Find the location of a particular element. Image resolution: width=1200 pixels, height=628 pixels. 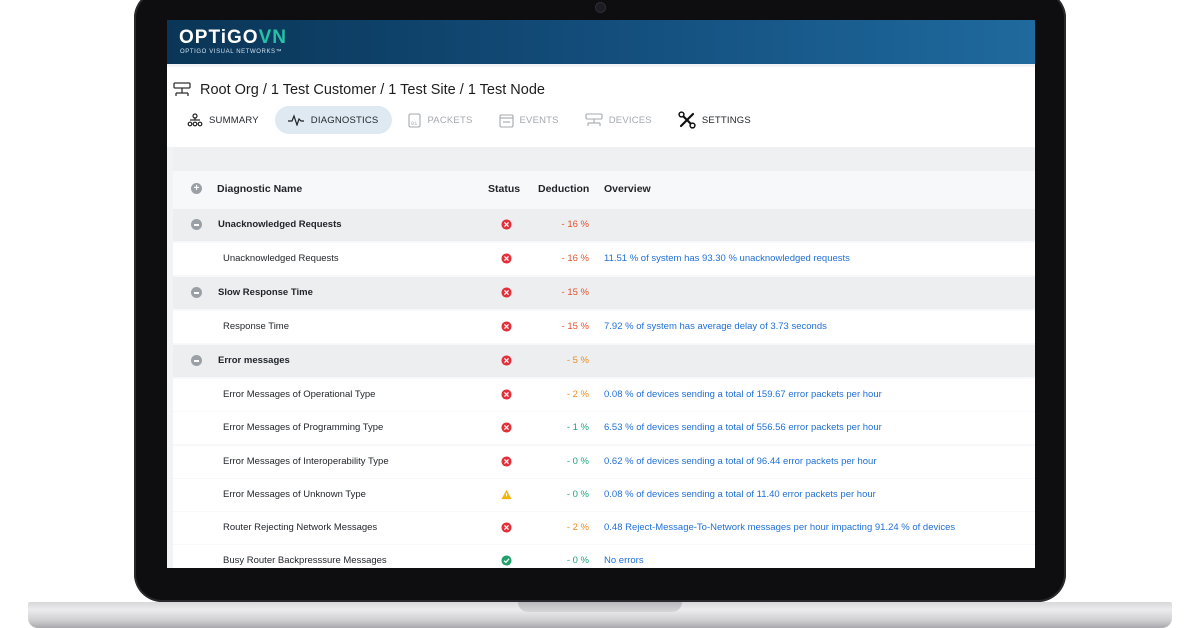

tab-diagnostics: DIAGNOSTICS is located at coordinates (333, 120).